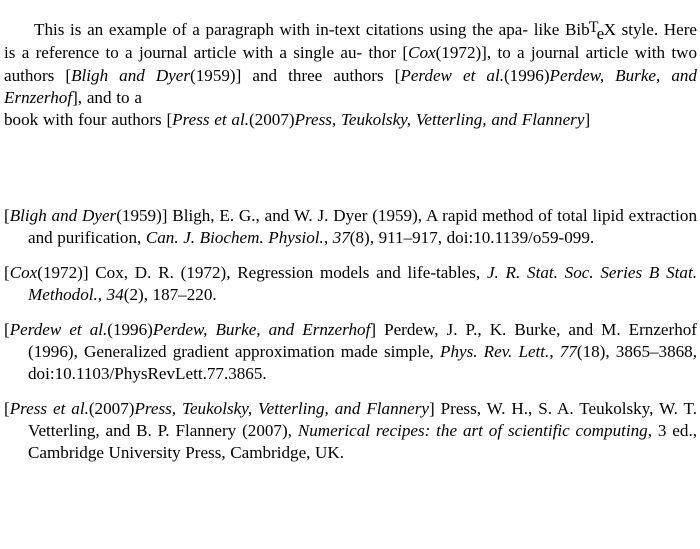  What do you see at coordinates (88, 119) in the screenshot?
I see `paragraph-line-5-prefix: book with four authors [` at bounding box center [88, 119].